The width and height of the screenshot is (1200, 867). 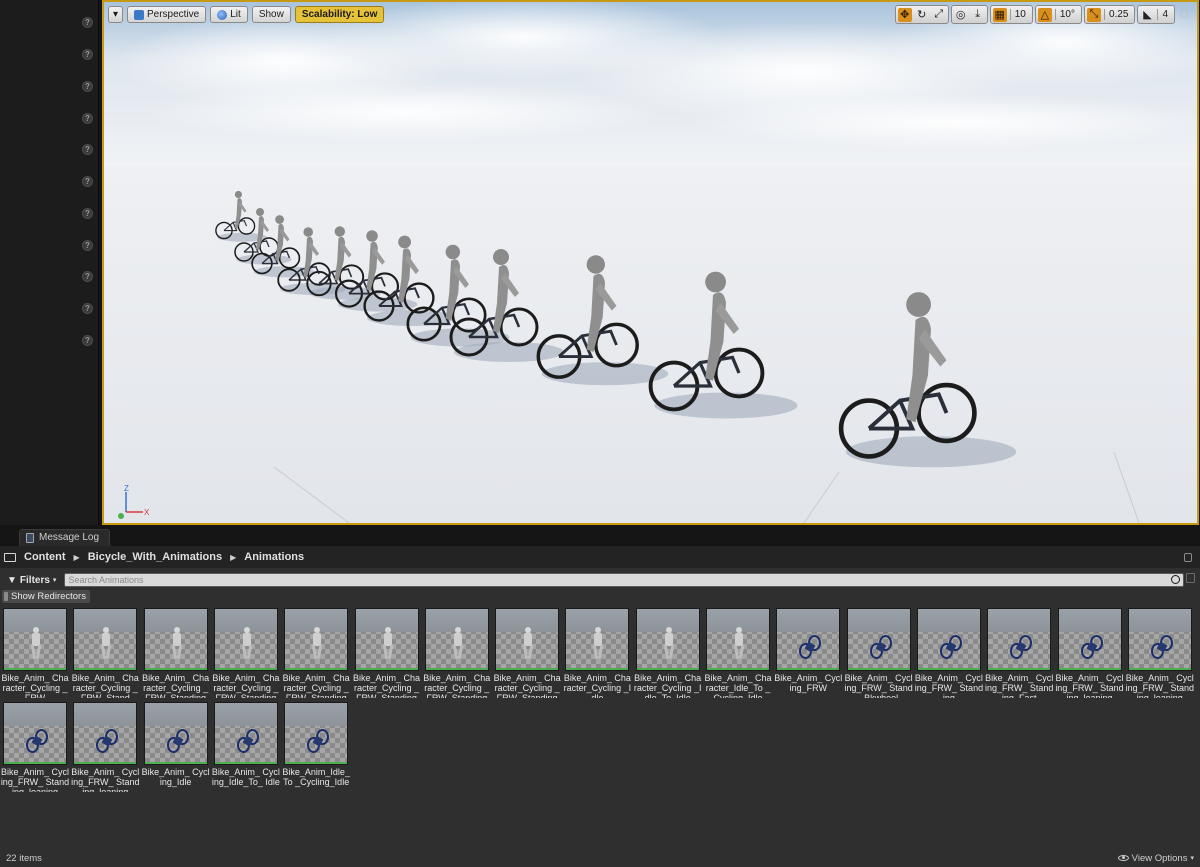 What do you see at coordinates (1155, 858) in the screenshot?
I see `view-options-button: View Options ▾` at bounding box center [1155, 858].